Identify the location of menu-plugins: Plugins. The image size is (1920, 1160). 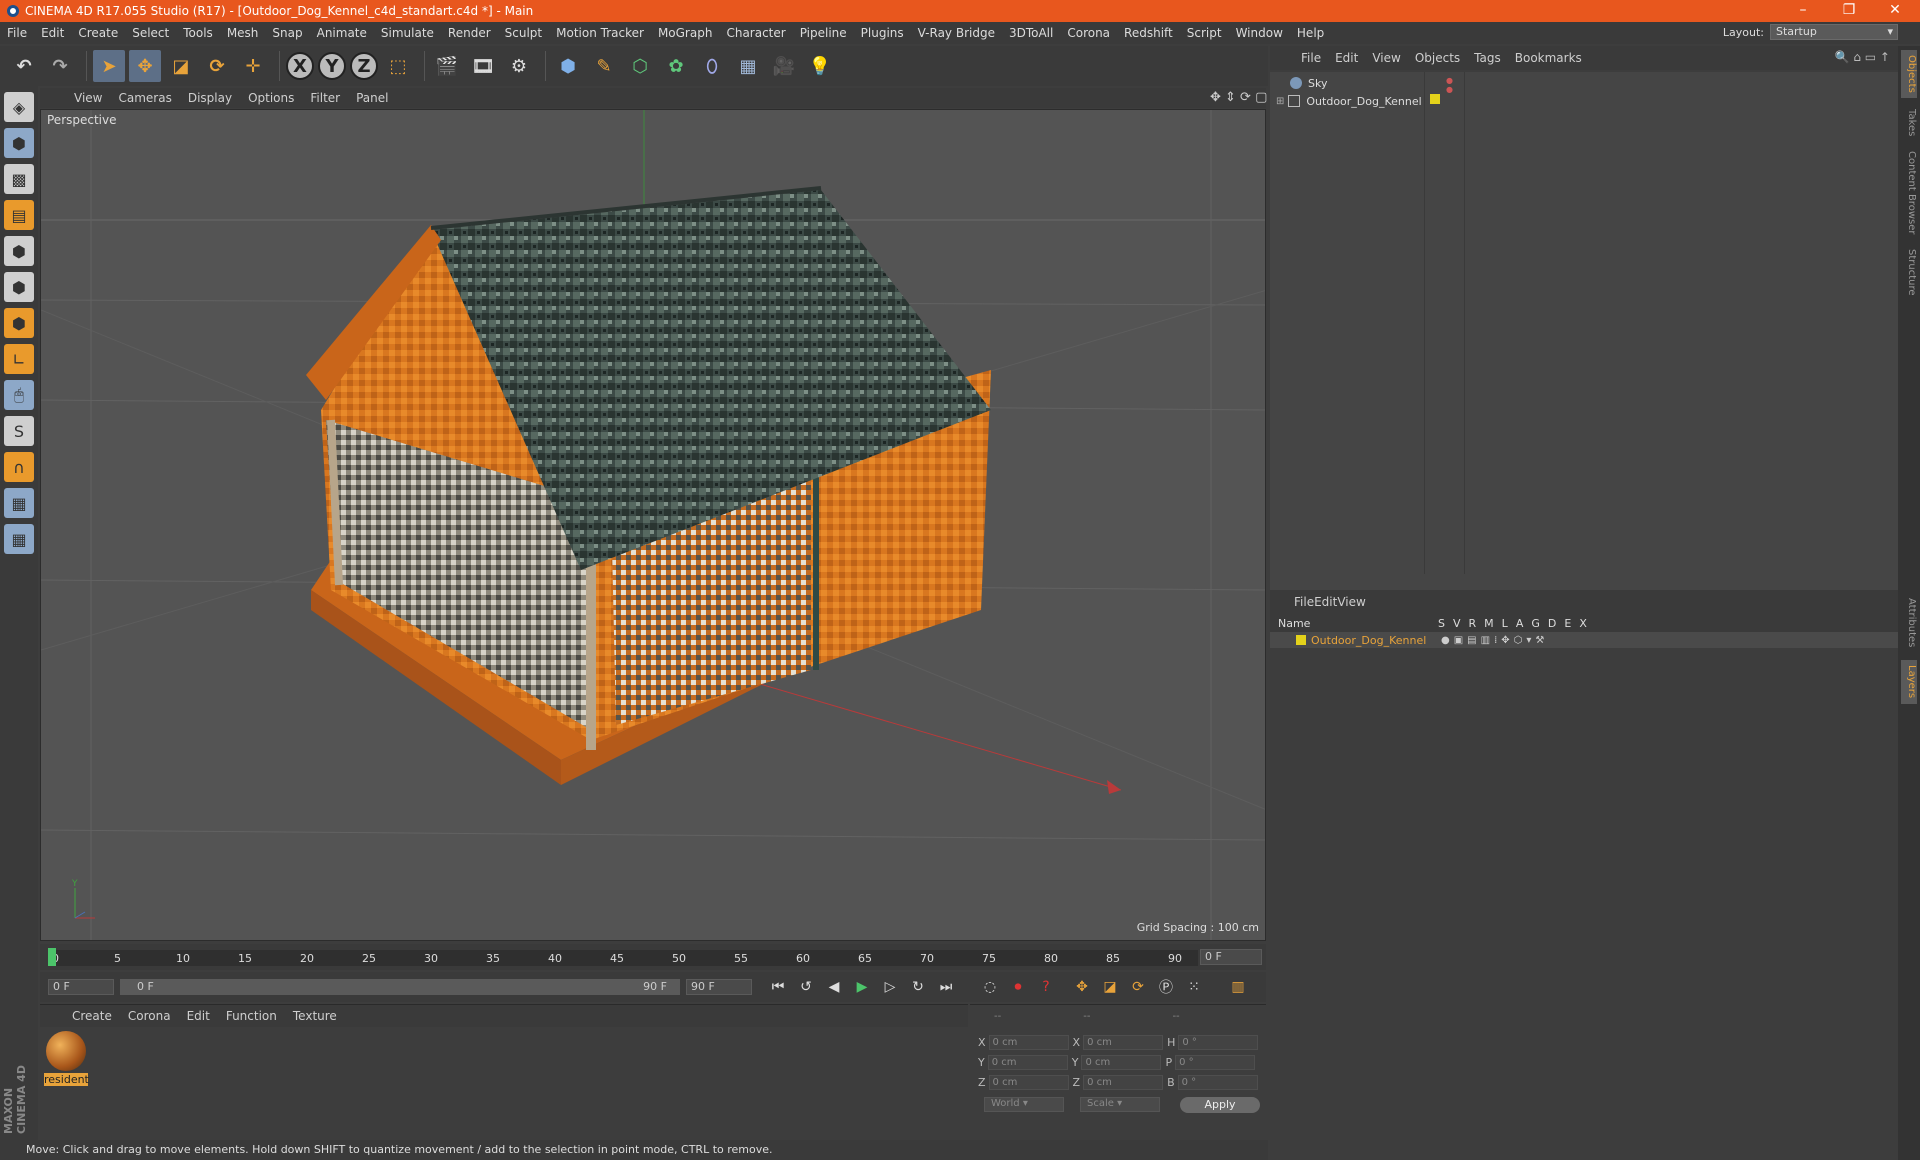
(882, 33).